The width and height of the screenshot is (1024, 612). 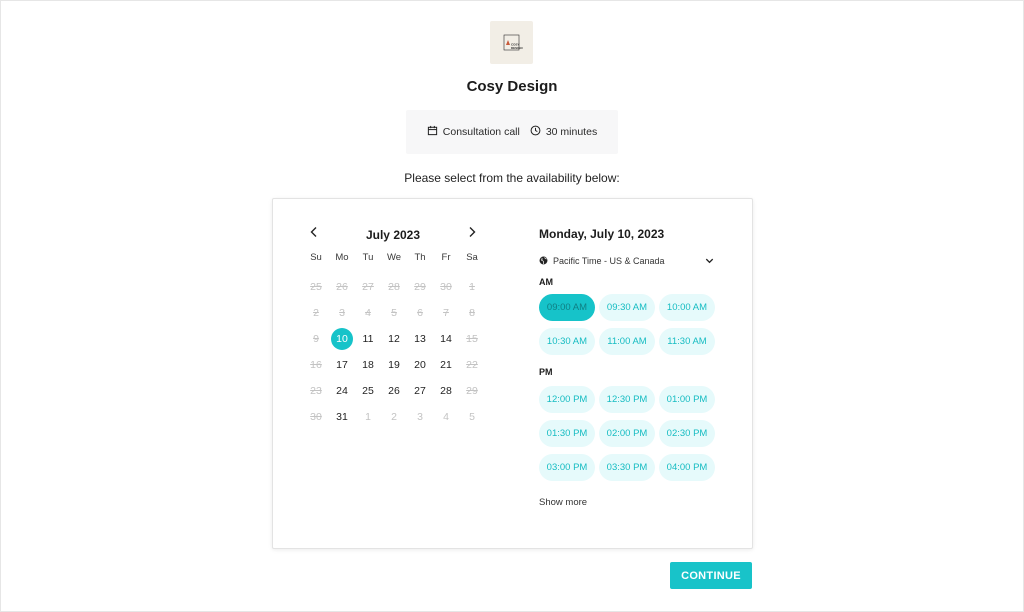 I want to click on timezone-label: Pacific Time - US & Canada, so click(x=609, y=261).